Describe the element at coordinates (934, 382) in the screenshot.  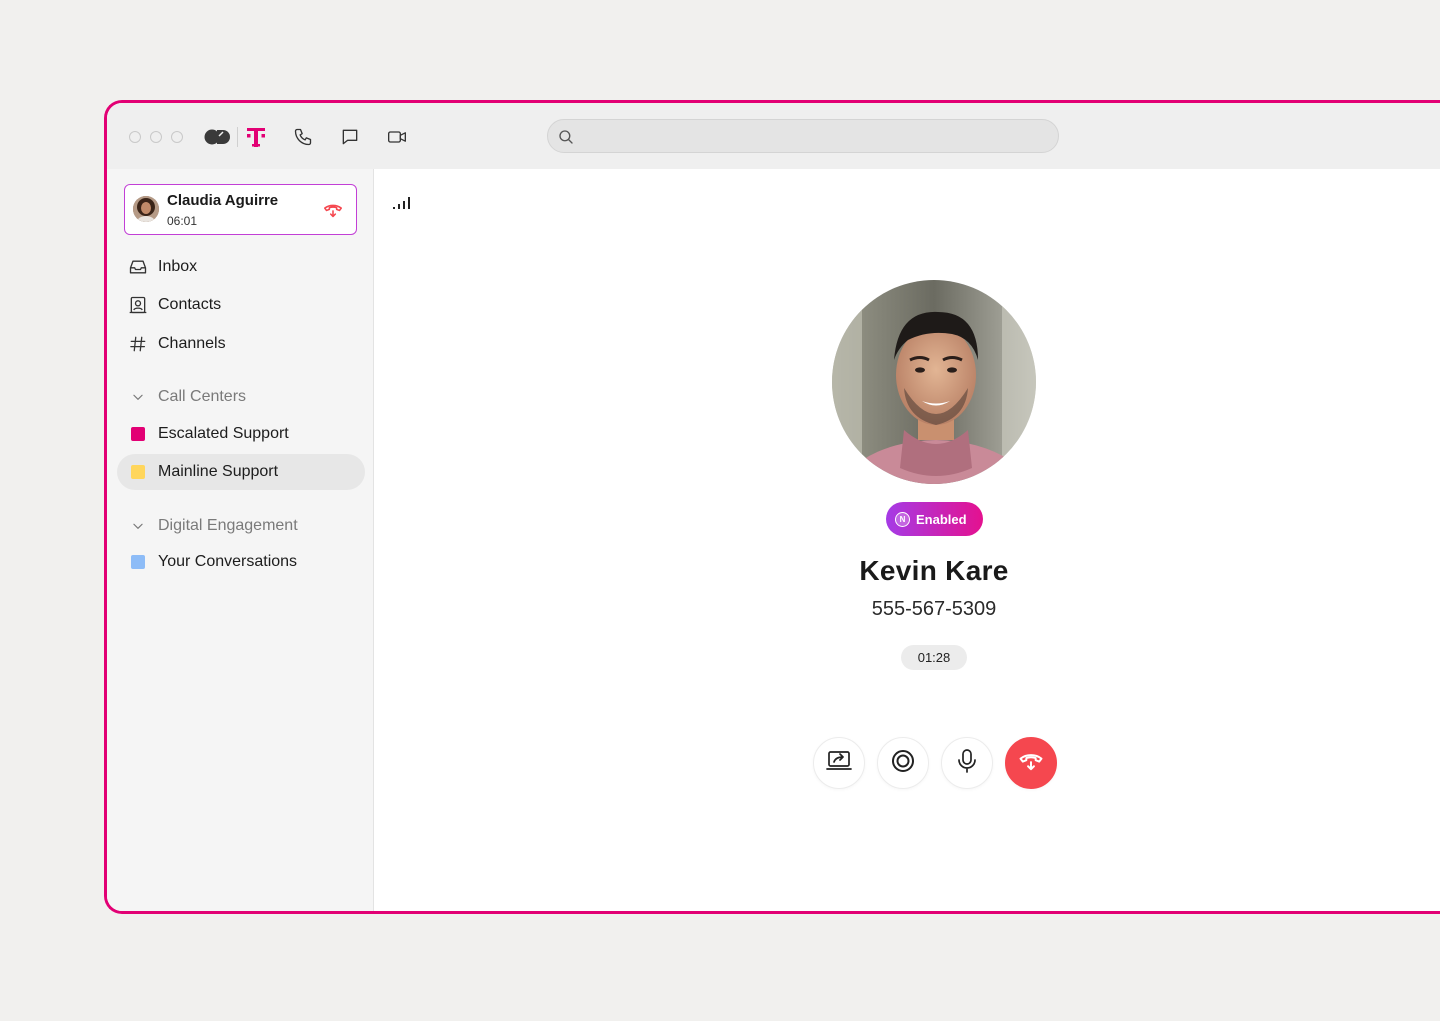
I see `caller-photo` at that location.